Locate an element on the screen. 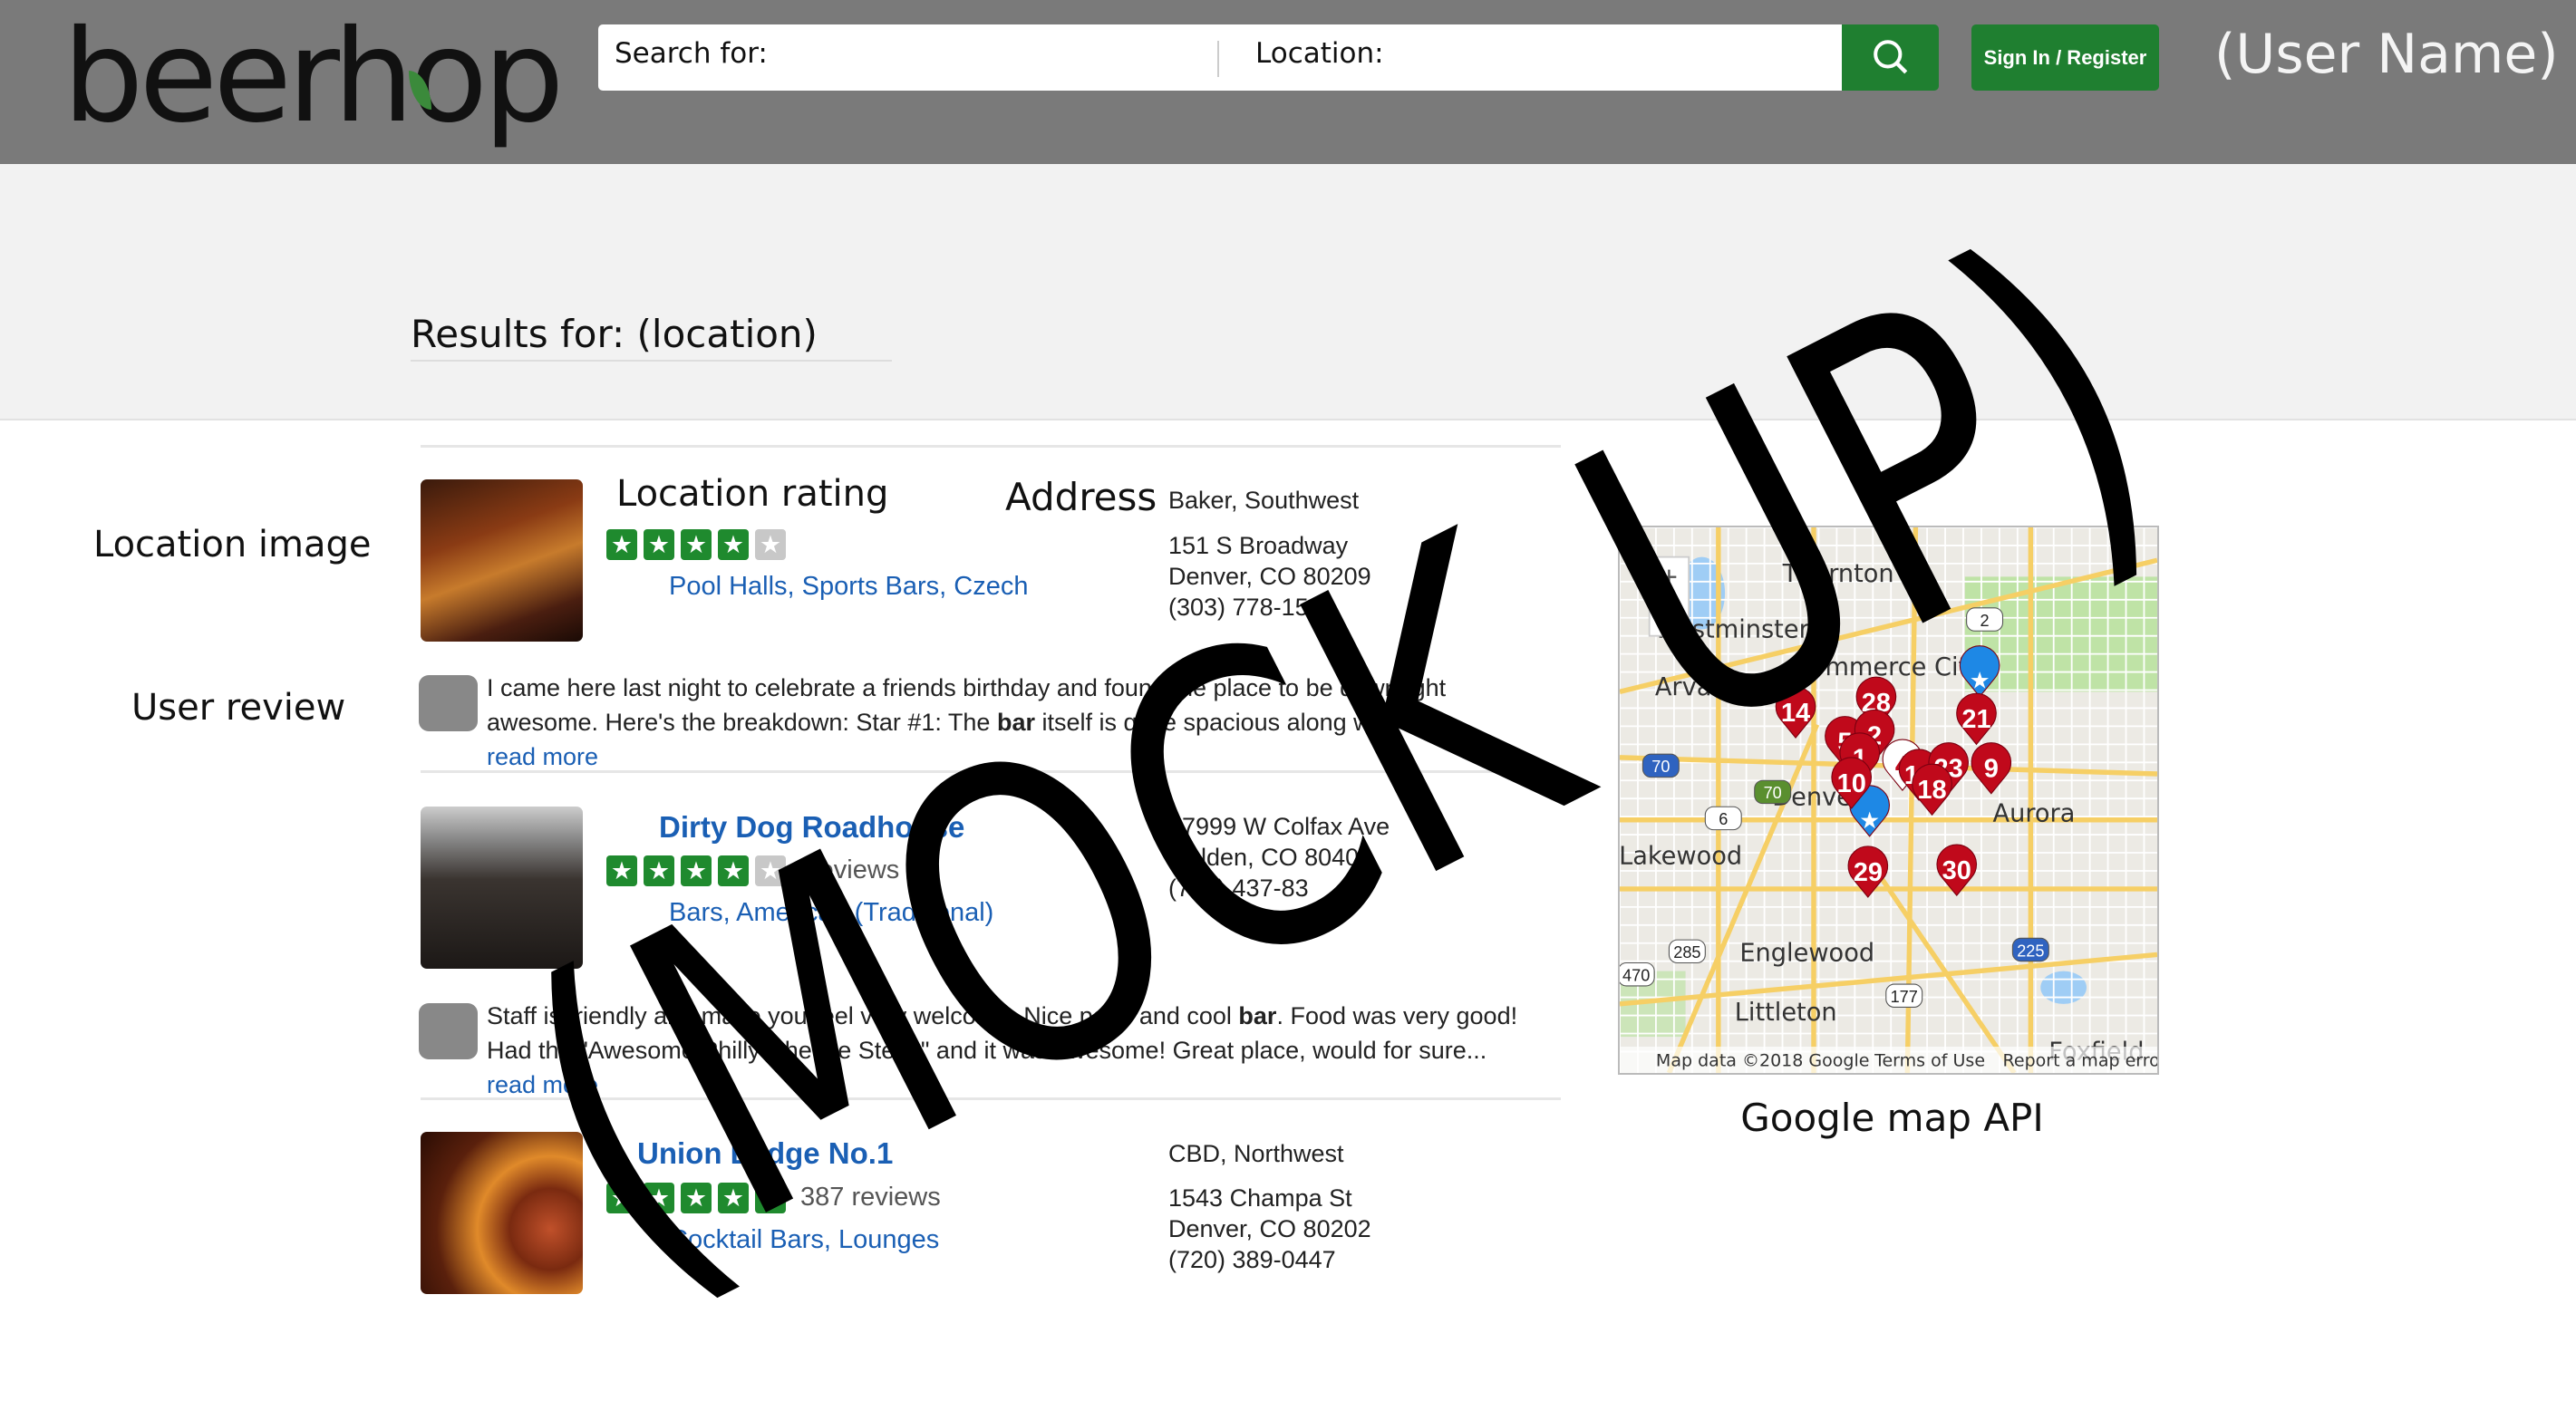 The width and height of the screenshot is (2576, 1401). review-count: reviews is located at coordinates (854, 870).